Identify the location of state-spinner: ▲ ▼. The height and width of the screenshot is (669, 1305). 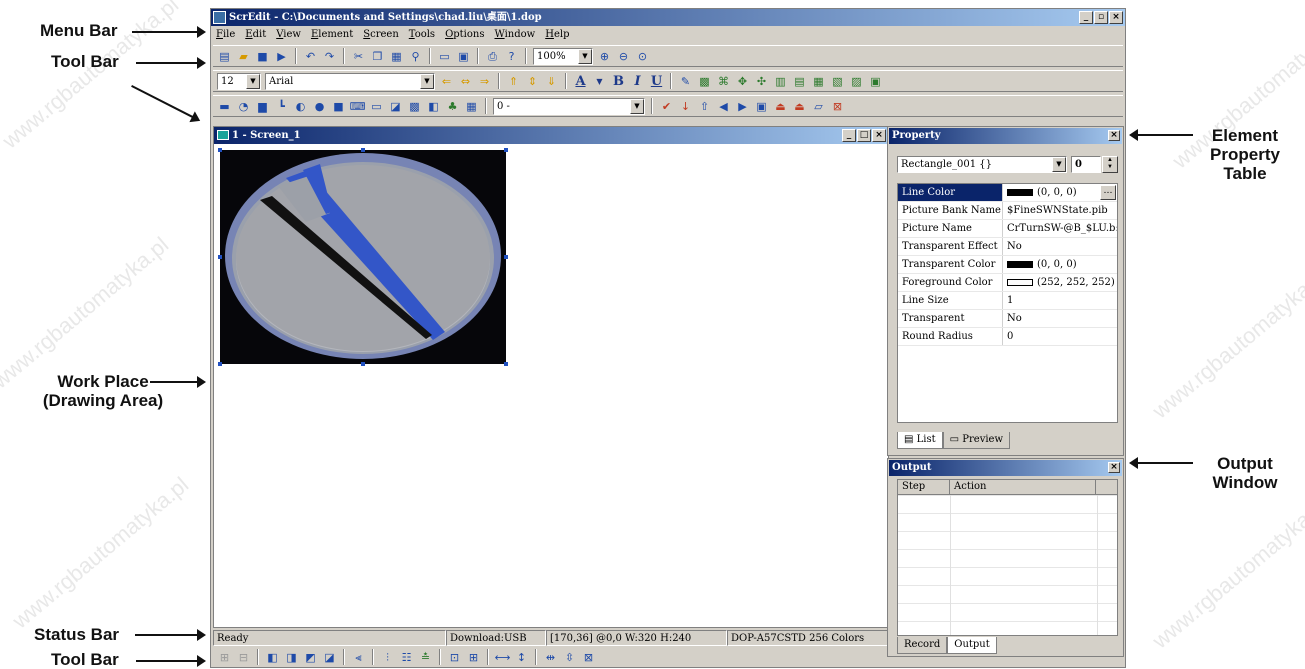
(1110, 164).